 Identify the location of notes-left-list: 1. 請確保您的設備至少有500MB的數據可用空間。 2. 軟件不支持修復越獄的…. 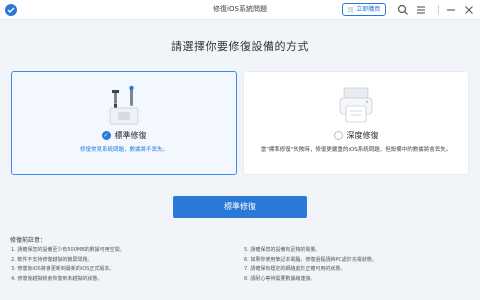
(121, 265).